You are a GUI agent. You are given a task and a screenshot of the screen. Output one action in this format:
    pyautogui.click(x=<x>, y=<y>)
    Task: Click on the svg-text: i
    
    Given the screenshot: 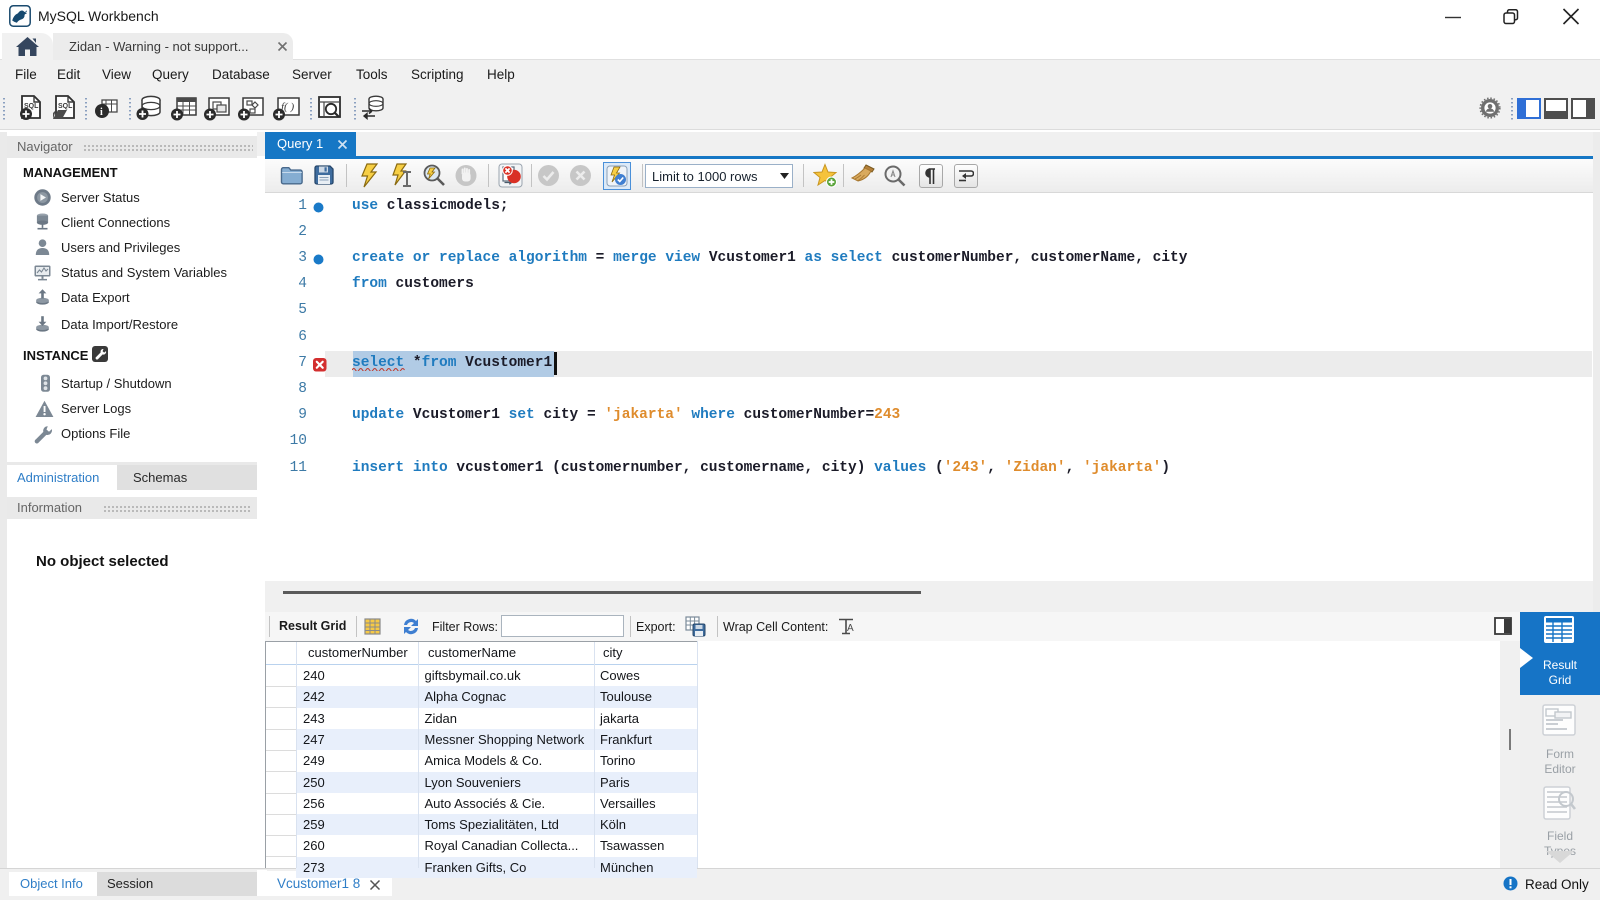 What is the action you would take?
    pyautogui.click(x=101, y=112)
    